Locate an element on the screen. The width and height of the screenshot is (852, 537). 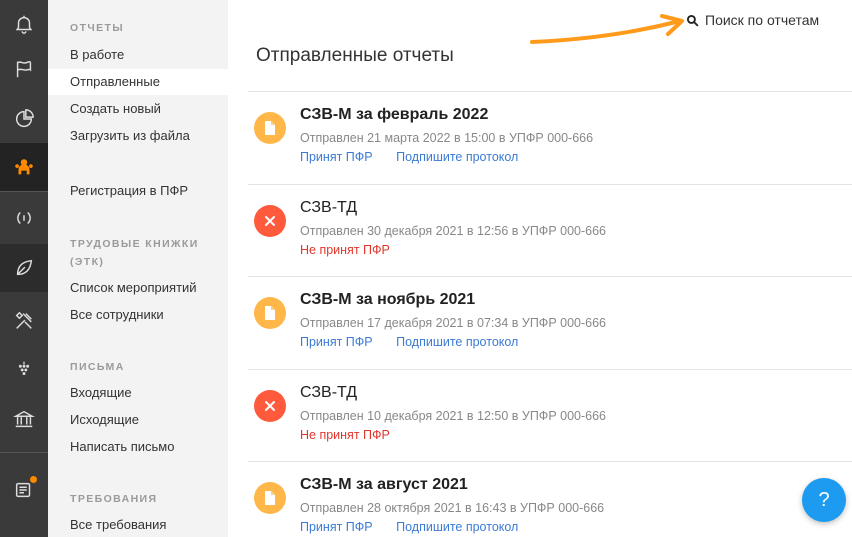
rail-eco is located at coordinates (24, 268).